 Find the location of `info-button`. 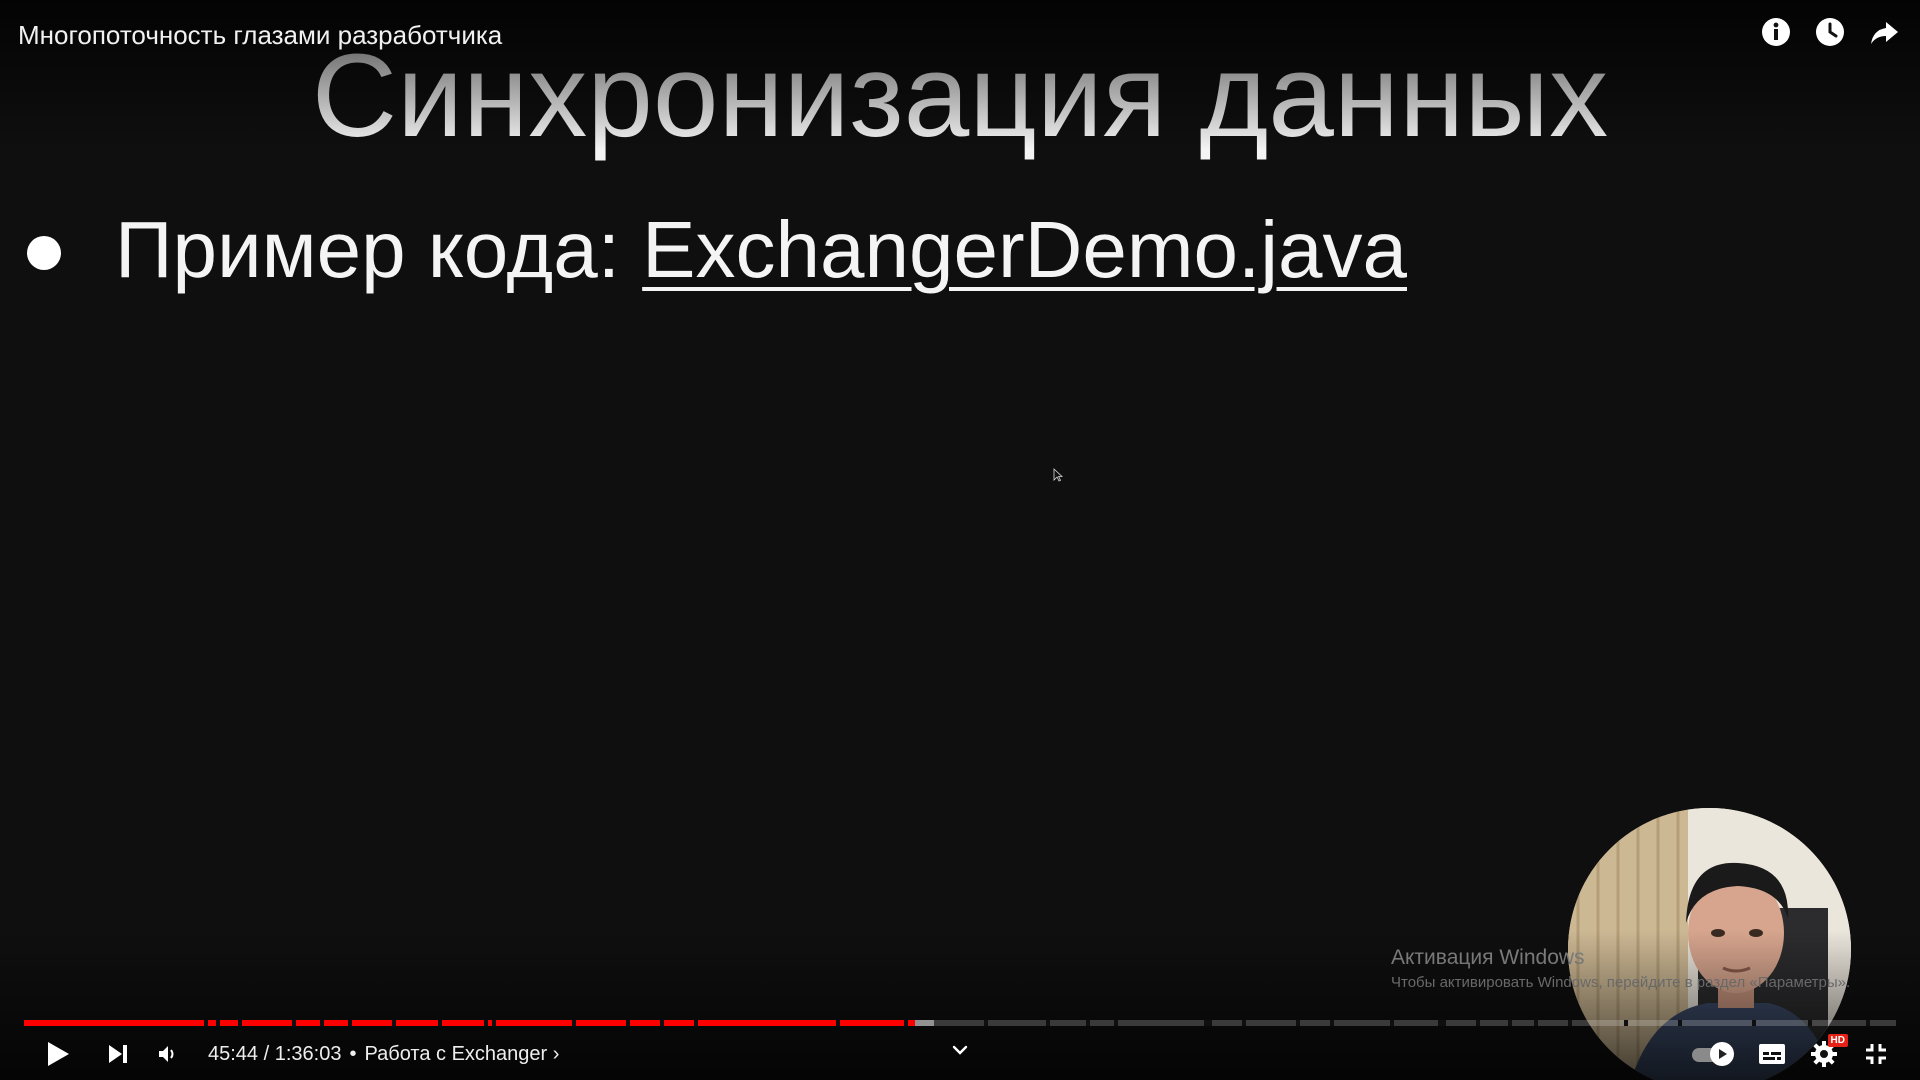

info-button is located at coordinates (1776, 32).